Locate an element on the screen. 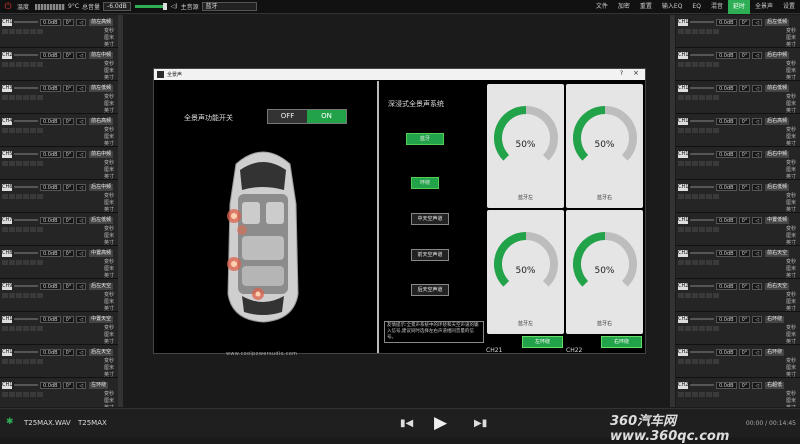 This screenshot has height=444, width=800. help-button: ? is located at coordinates (621, 73).